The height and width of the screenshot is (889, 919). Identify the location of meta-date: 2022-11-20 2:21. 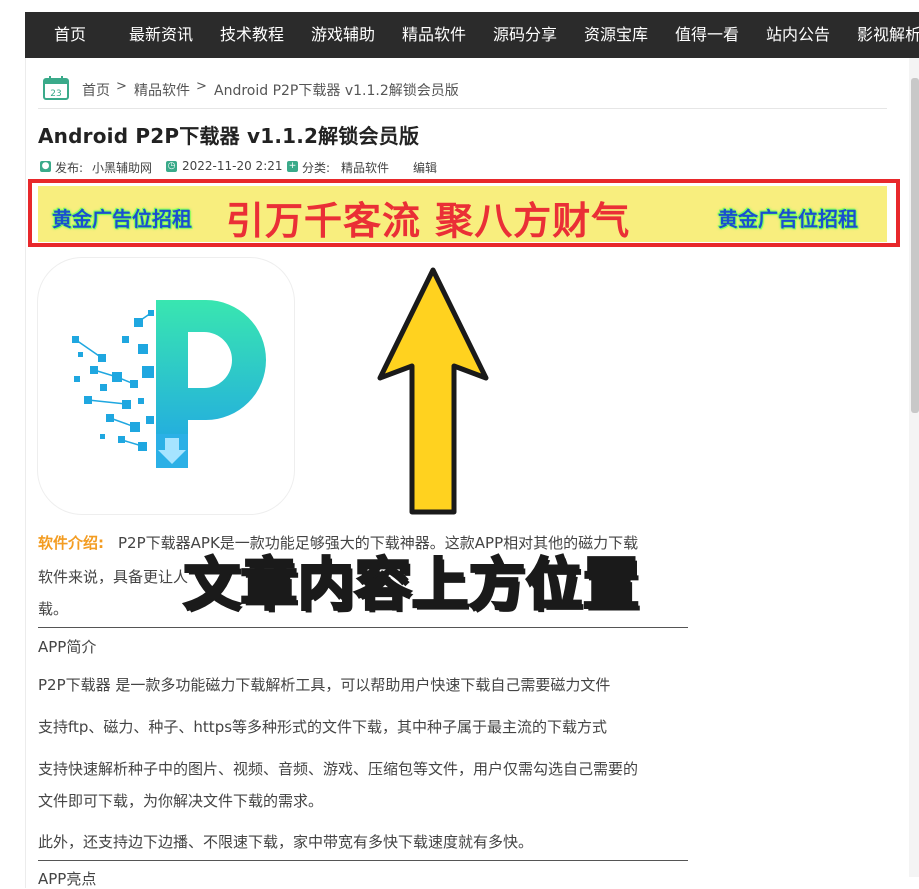
(232, 166).